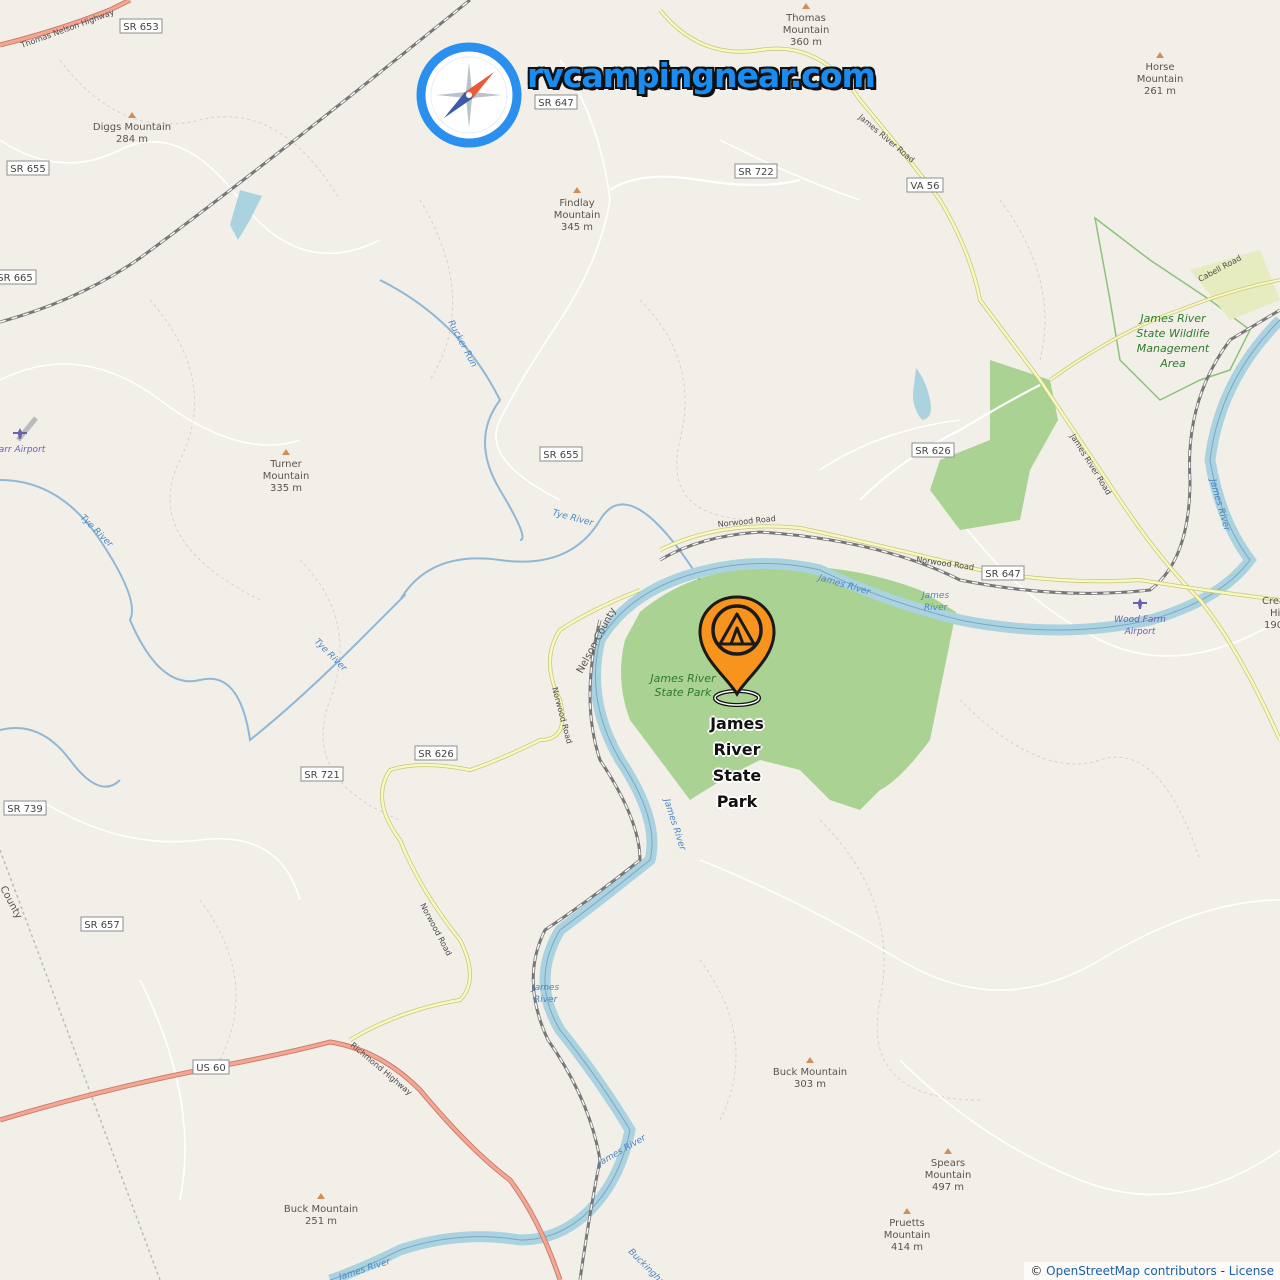 The width and height of the screenshot is (1280, 1280). Describe the element at coordinates (737, 652) in the screenshot. I see `tent-pin-icon` at that location.